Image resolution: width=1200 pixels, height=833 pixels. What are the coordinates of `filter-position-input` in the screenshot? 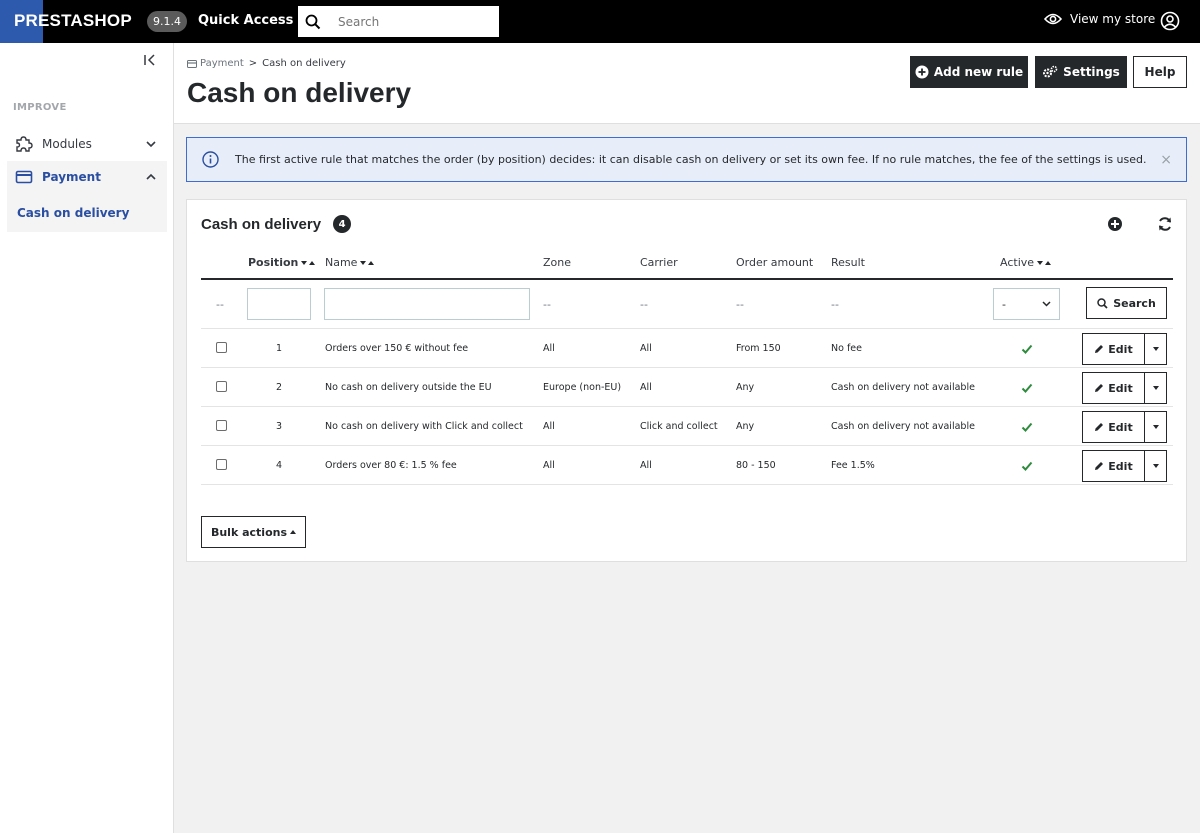 It's located at (279, 304).